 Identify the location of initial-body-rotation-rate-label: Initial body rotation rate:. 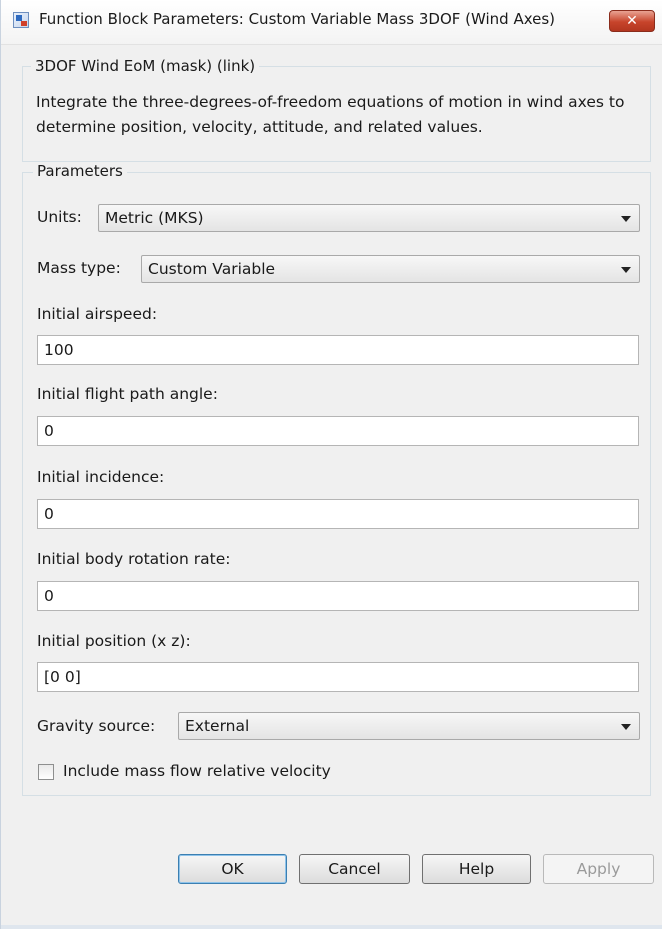
(134, 559).